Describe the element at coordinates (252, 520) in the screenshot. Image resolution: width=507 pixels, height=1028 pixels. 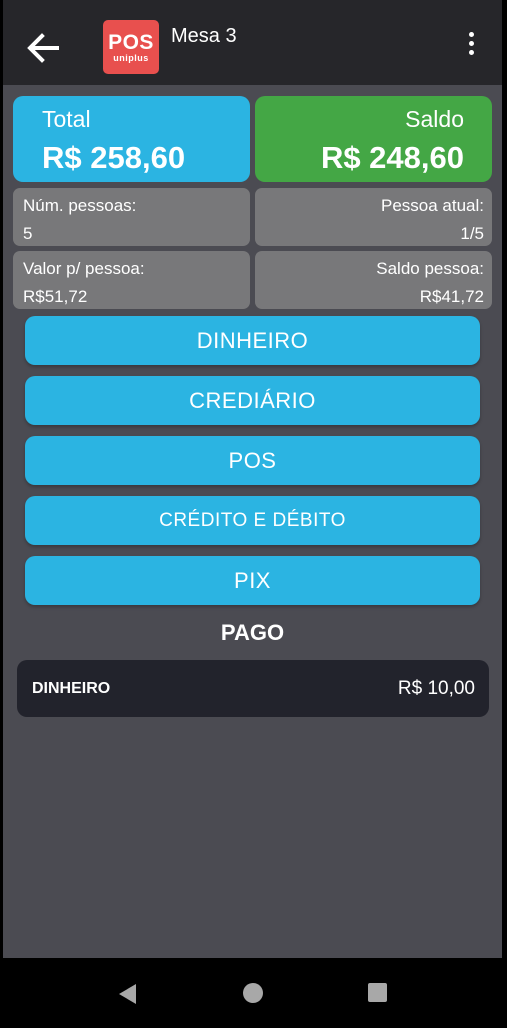
I see `credito-debito-button: CRÉDITO E DÉBITO` at that location.